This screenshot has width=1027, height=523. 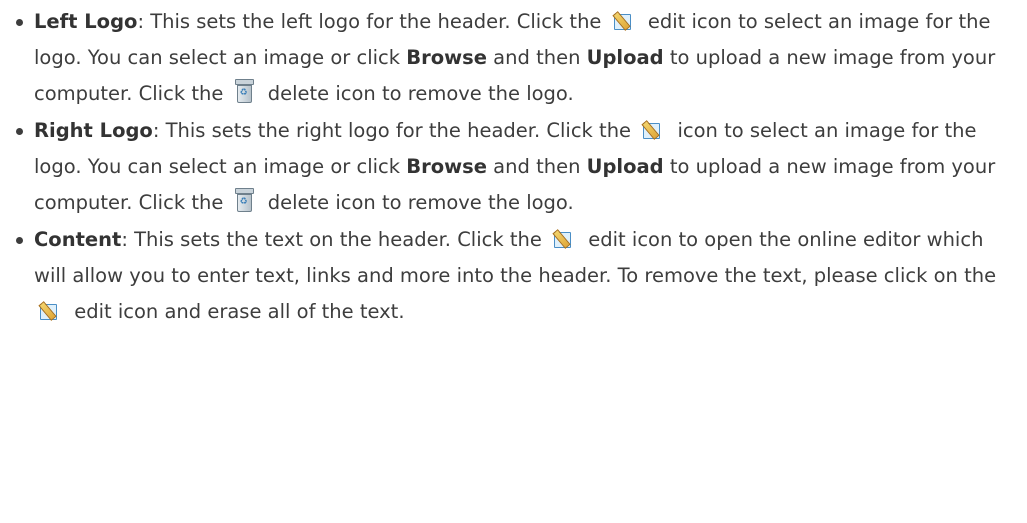 What do you see at coordinates (236, 311) in the screenshot?
I see `item-text: edit icon and erase all of the text.` at bounding box center [236, 311].